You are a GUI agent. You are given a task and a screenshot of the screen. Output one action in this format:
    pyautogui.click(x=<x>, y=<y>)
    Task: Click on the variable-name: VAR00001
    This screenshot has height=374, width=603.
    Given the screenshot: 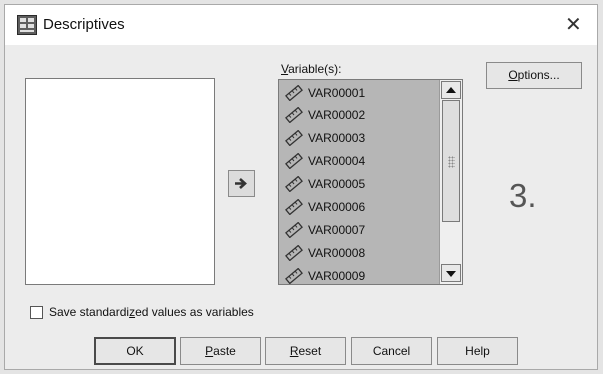 What is the action you would take?
    pyautogui.click(x=337, y=92)
    